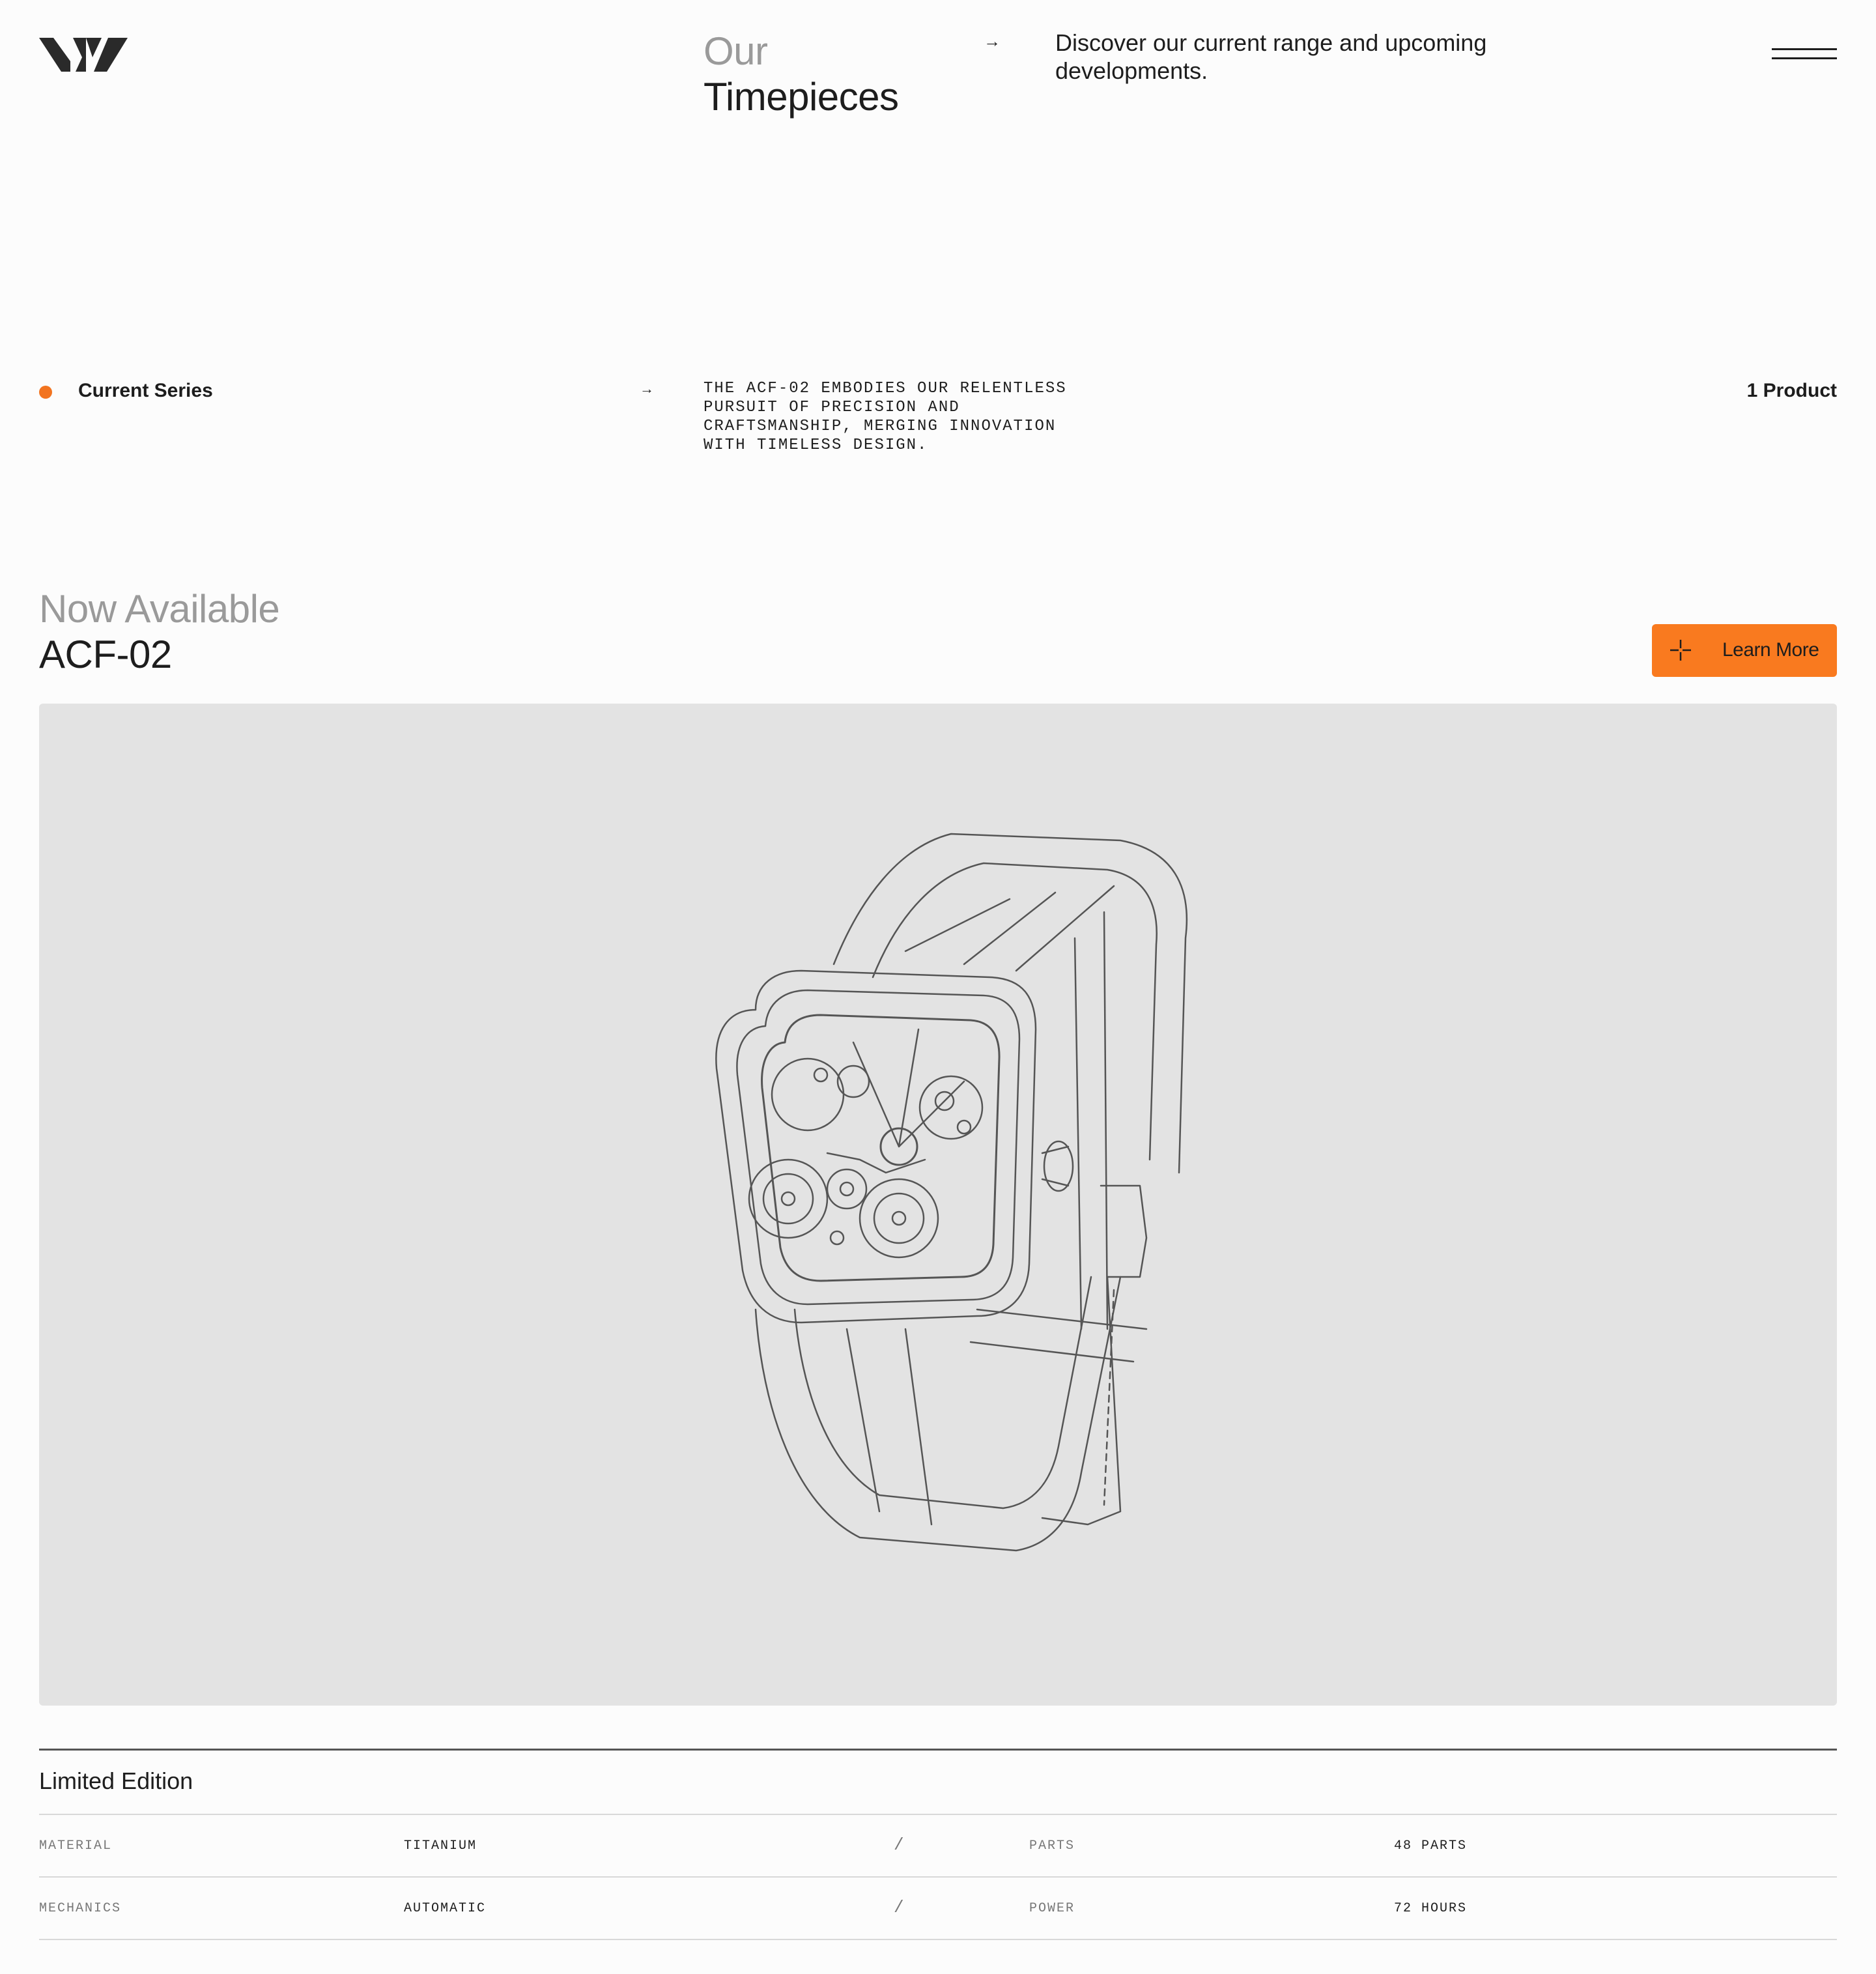 Image resolution: width=1876 pixels, height=1974 pixels. What do you see at coordinates (145, 390) in the screenshot?
I see `series-label: Current Series` at bounding box center [145, 390].